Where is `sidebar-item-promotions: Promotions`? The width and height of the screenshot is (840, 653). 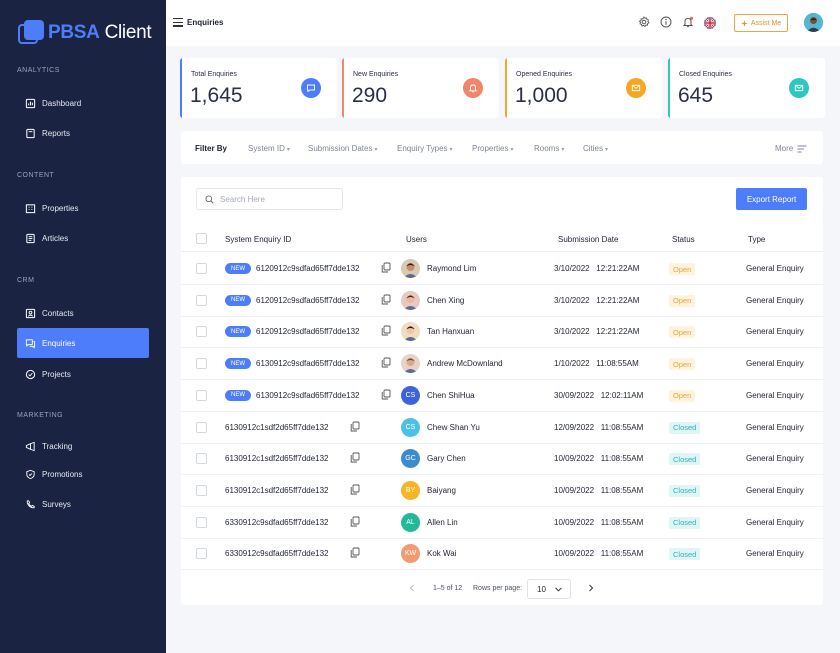 sidebar-item-promotions: Promotions is located at coordinates (83, 474).